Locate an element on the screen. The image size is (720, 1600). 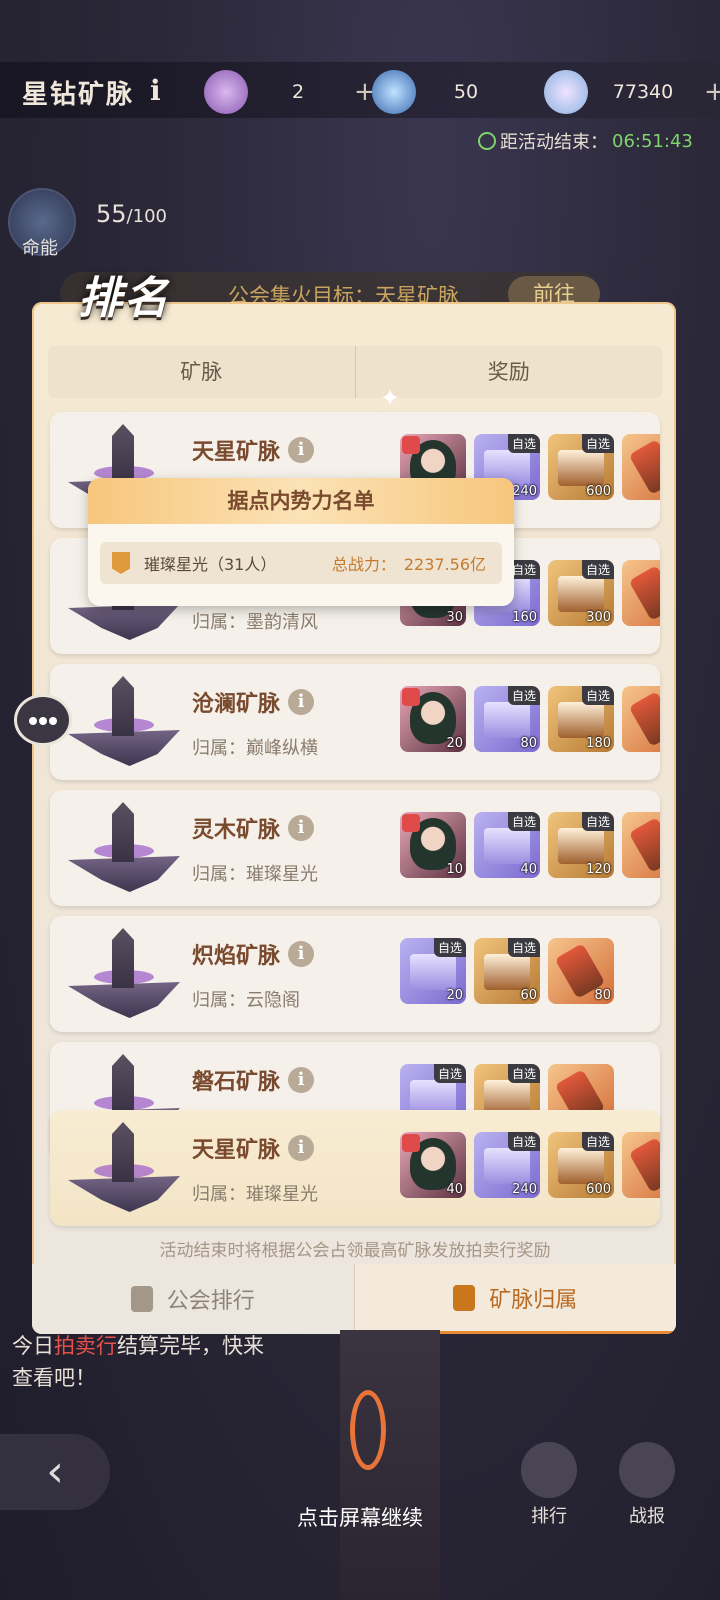
box-reward-item: 自选 40 is located at coordinates (507, 845).